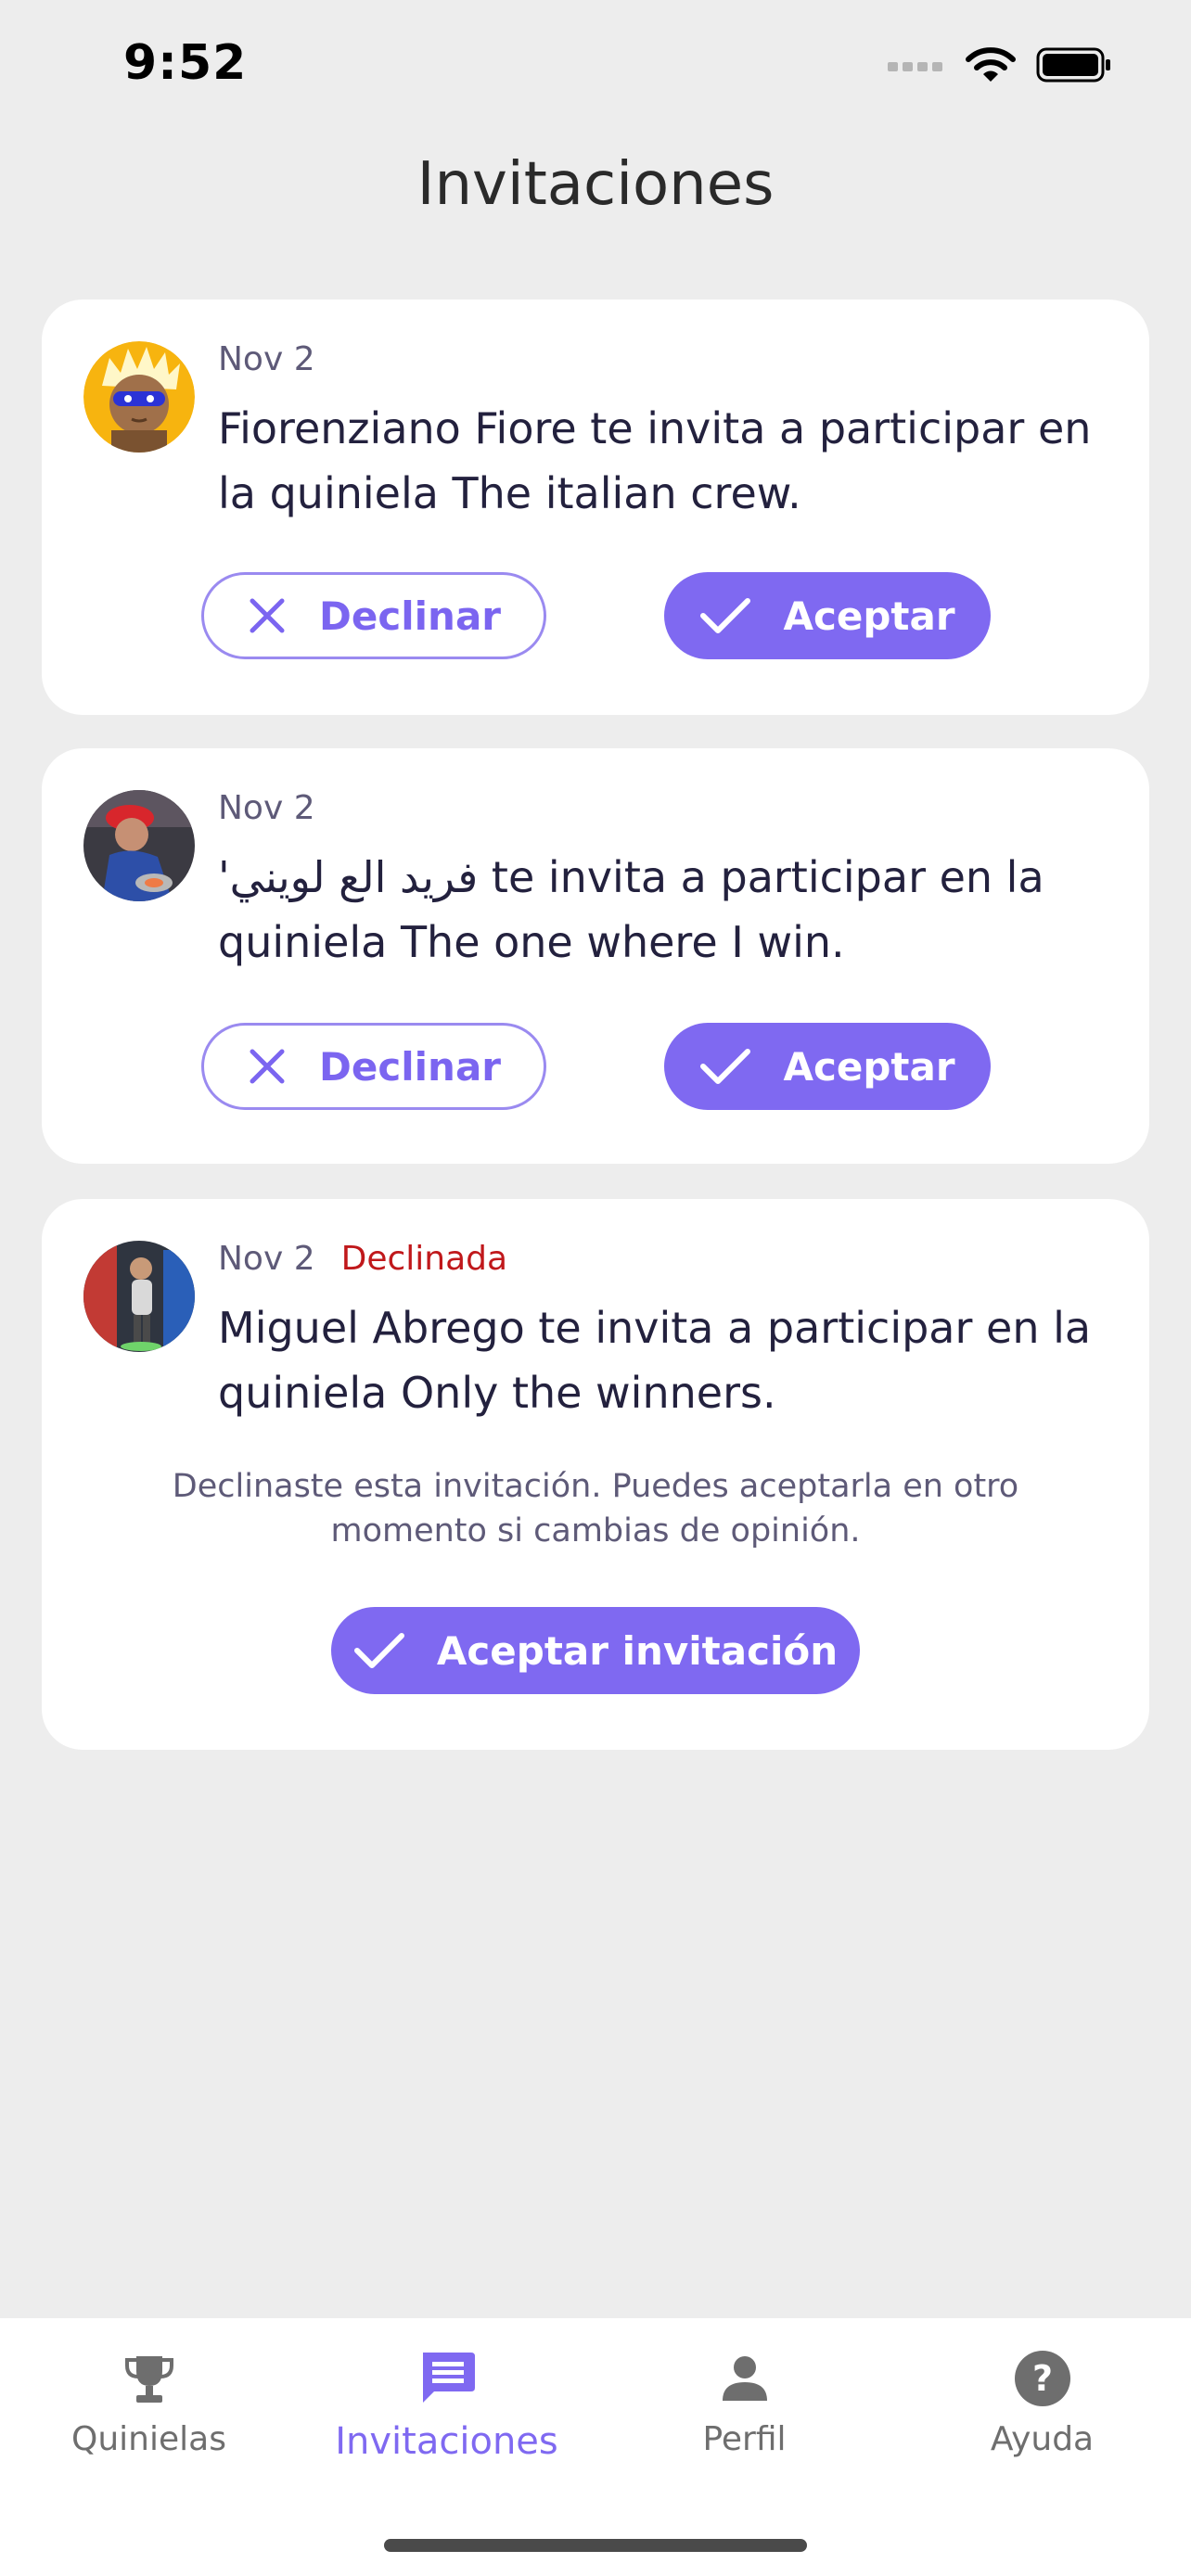 Image resolution: width=1191 pixels, height=2576 pixels. I want to click on tab-label: Invitaciones, so click(446, 2441).